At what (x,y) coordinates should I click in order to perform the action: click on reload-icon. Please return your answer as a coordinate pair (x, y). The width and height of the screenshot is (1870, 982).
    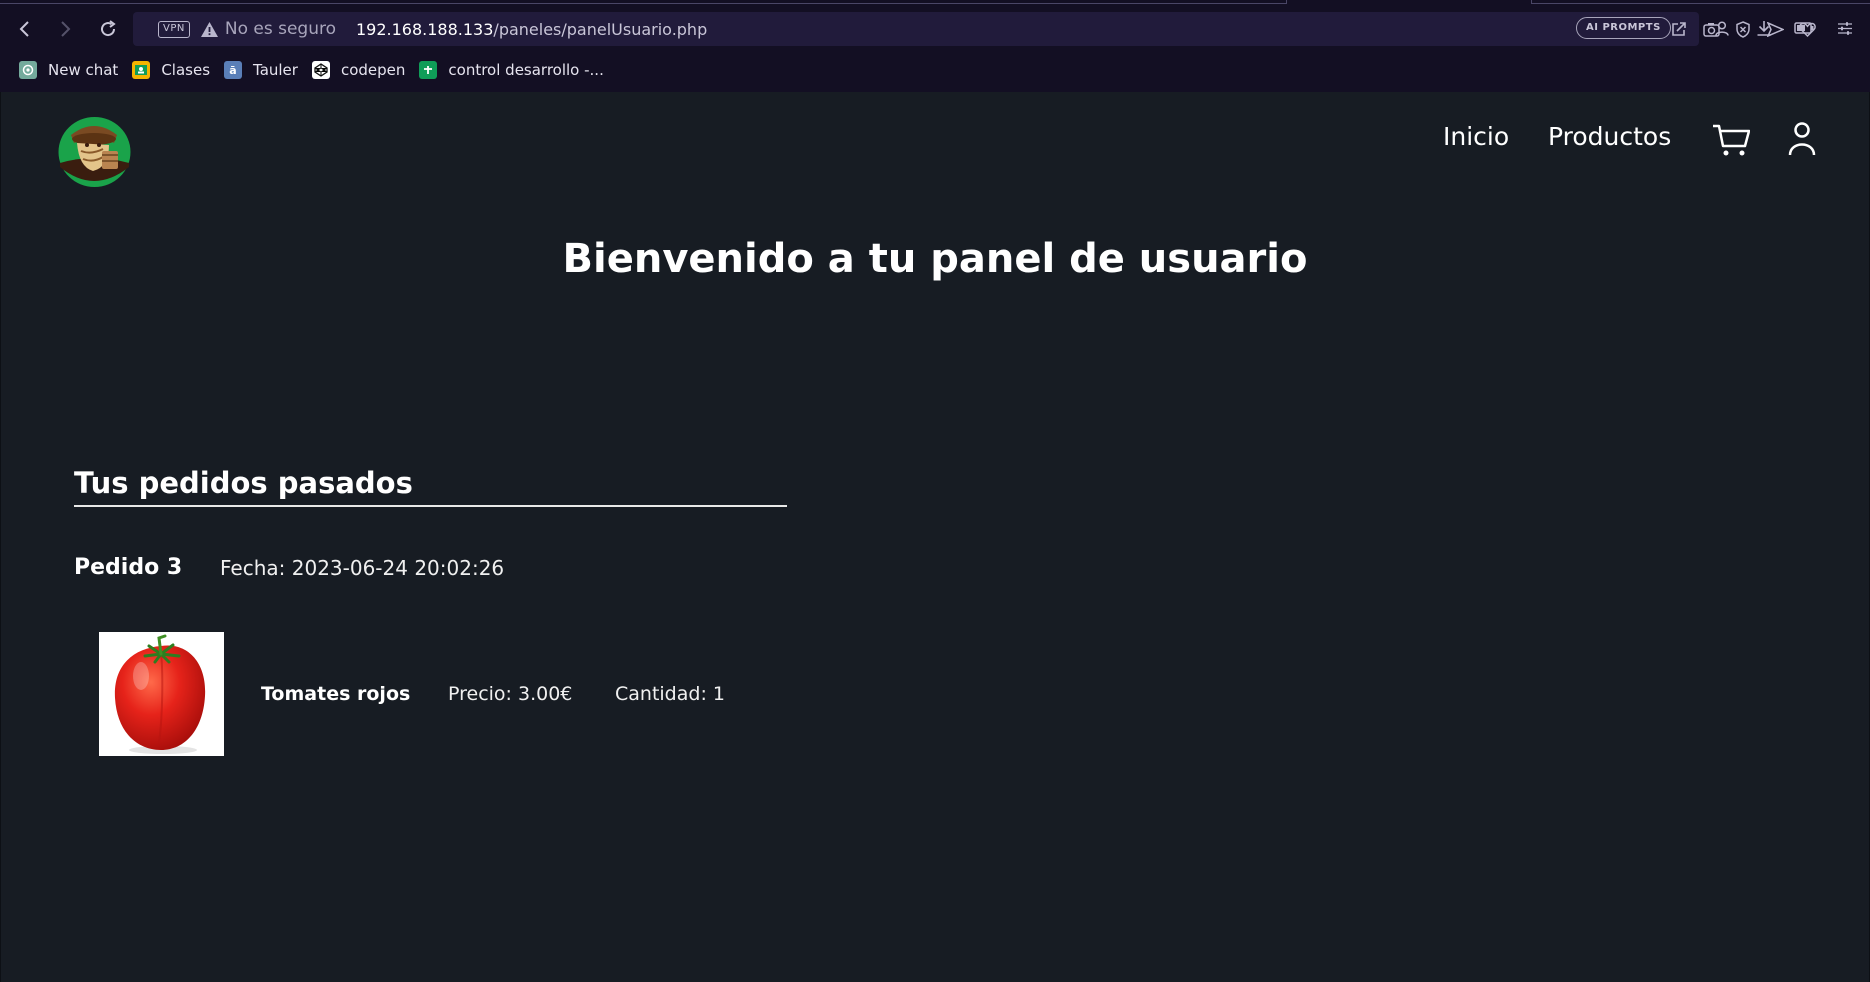
    Looking at the image, I should click on (108, 28).